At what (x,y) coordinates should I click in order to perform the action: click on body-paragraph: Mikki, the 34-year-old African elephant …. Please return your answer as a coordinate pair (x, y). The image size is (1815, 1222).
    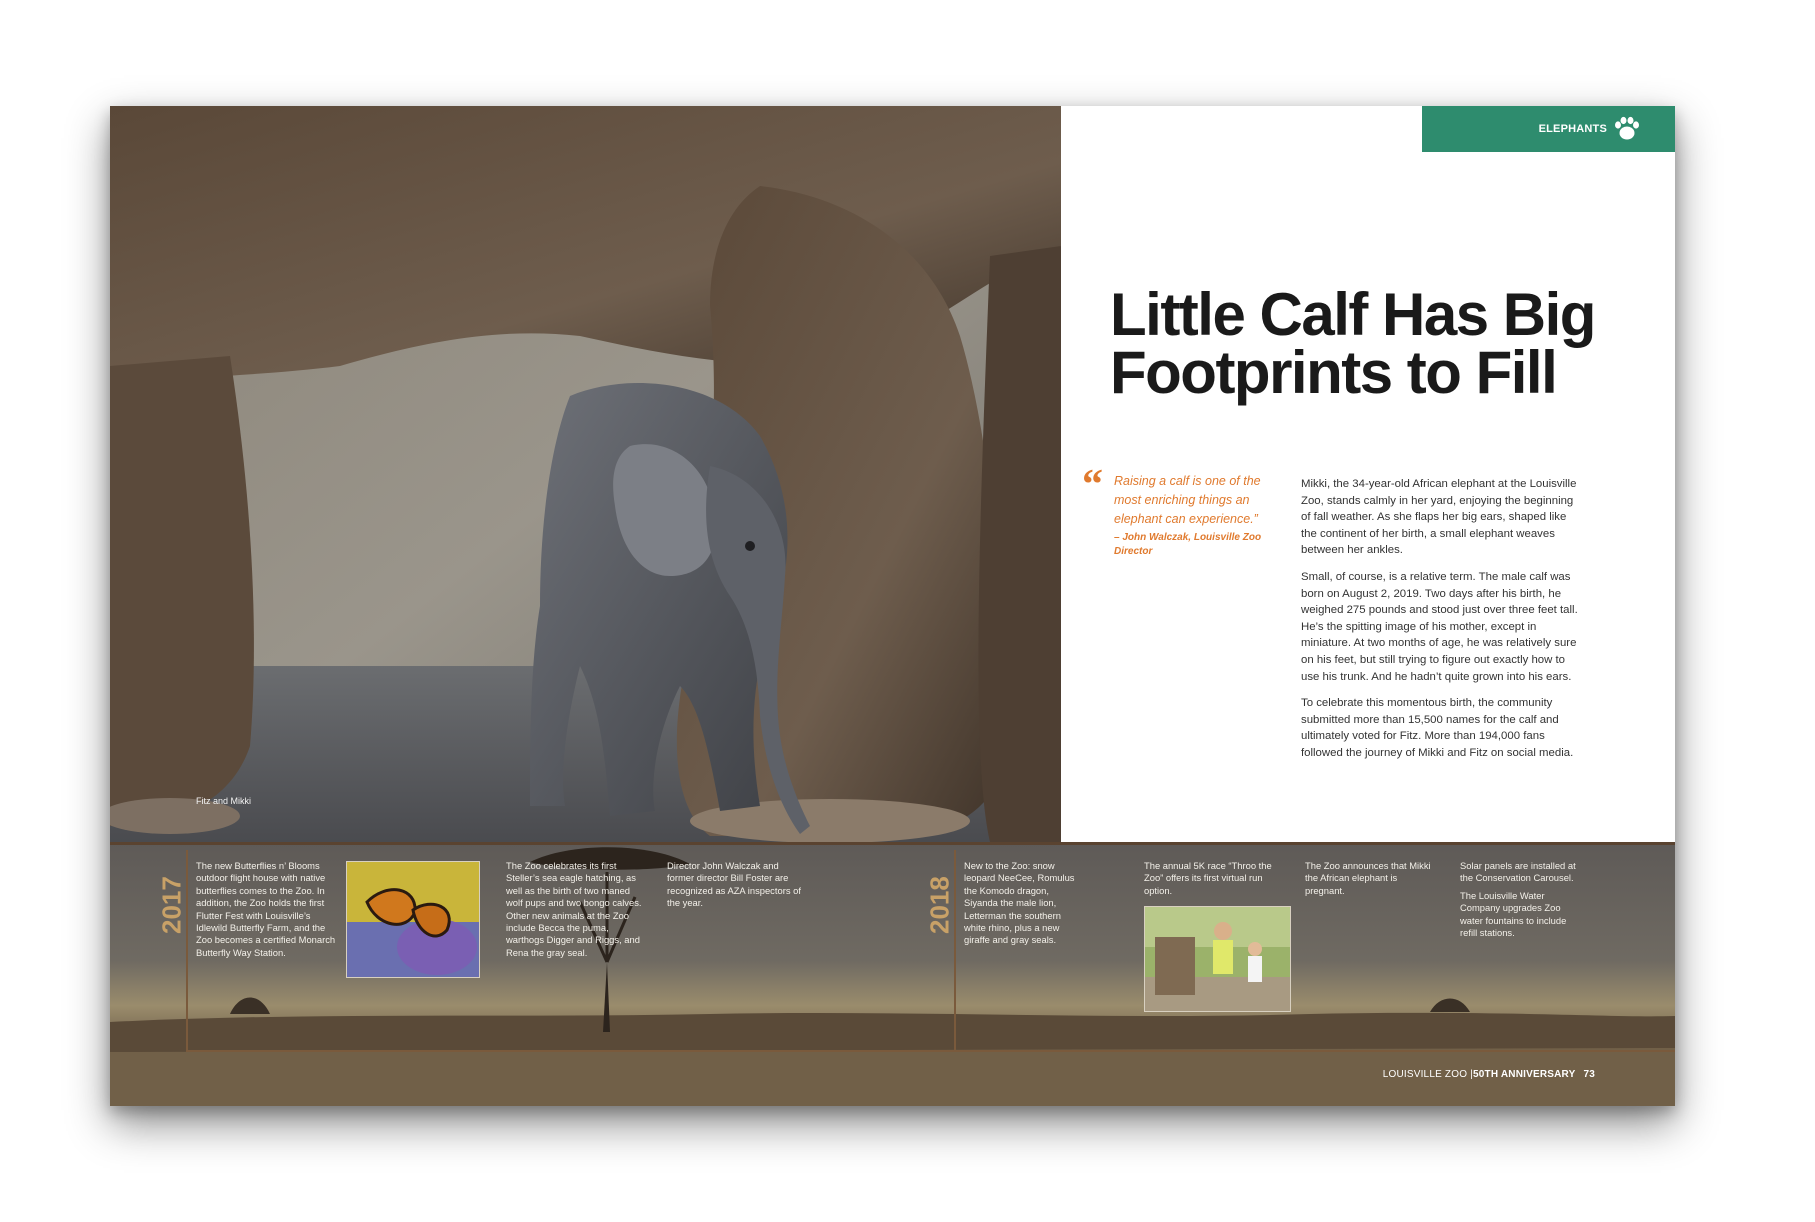
    Looking at the image, I should click on (1439, 517).